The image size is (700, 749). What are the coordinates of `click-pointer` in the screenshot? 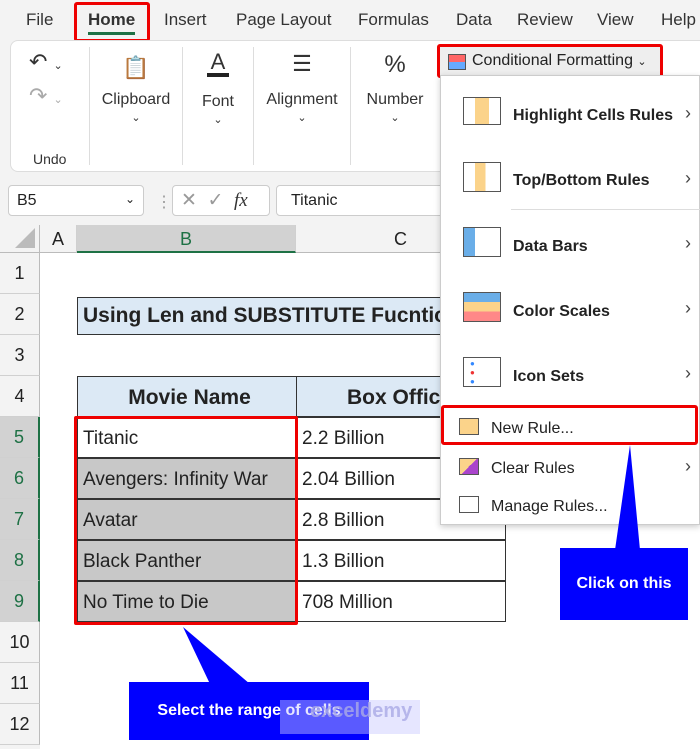 It's located at (627, 497).